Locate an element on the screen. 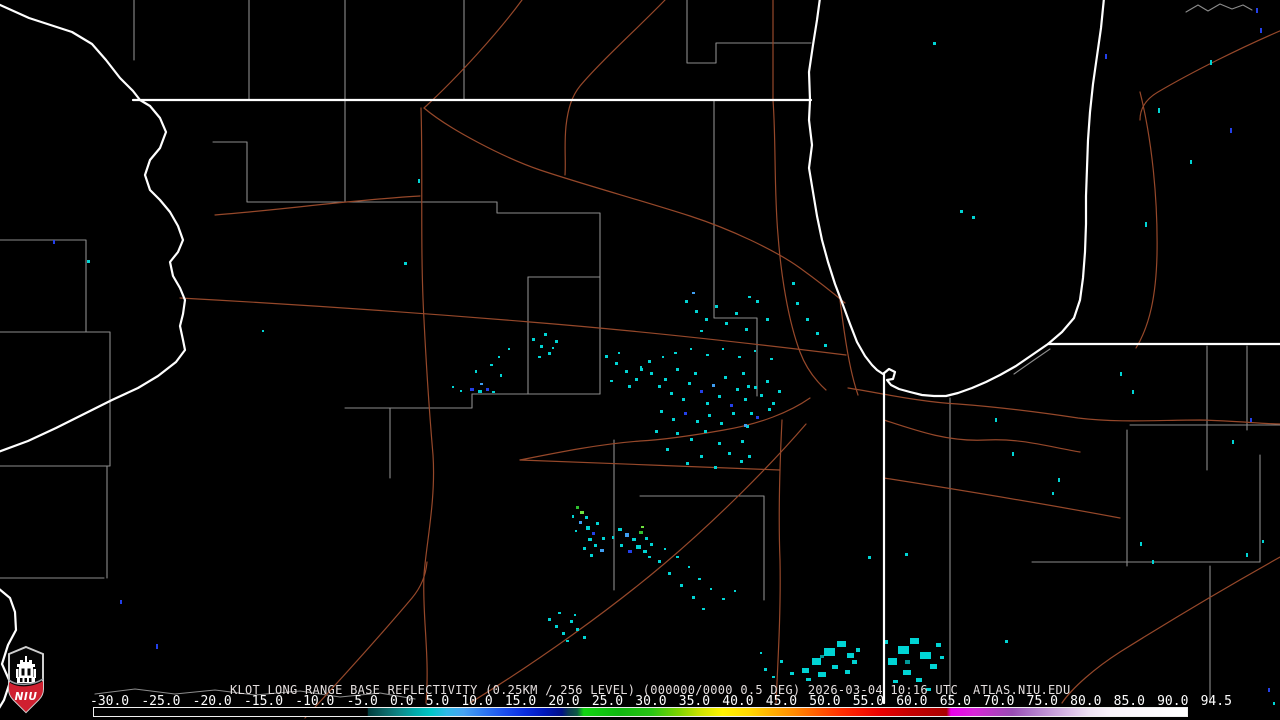  reflectivity-colorbar is located at coordinates (640, 712).